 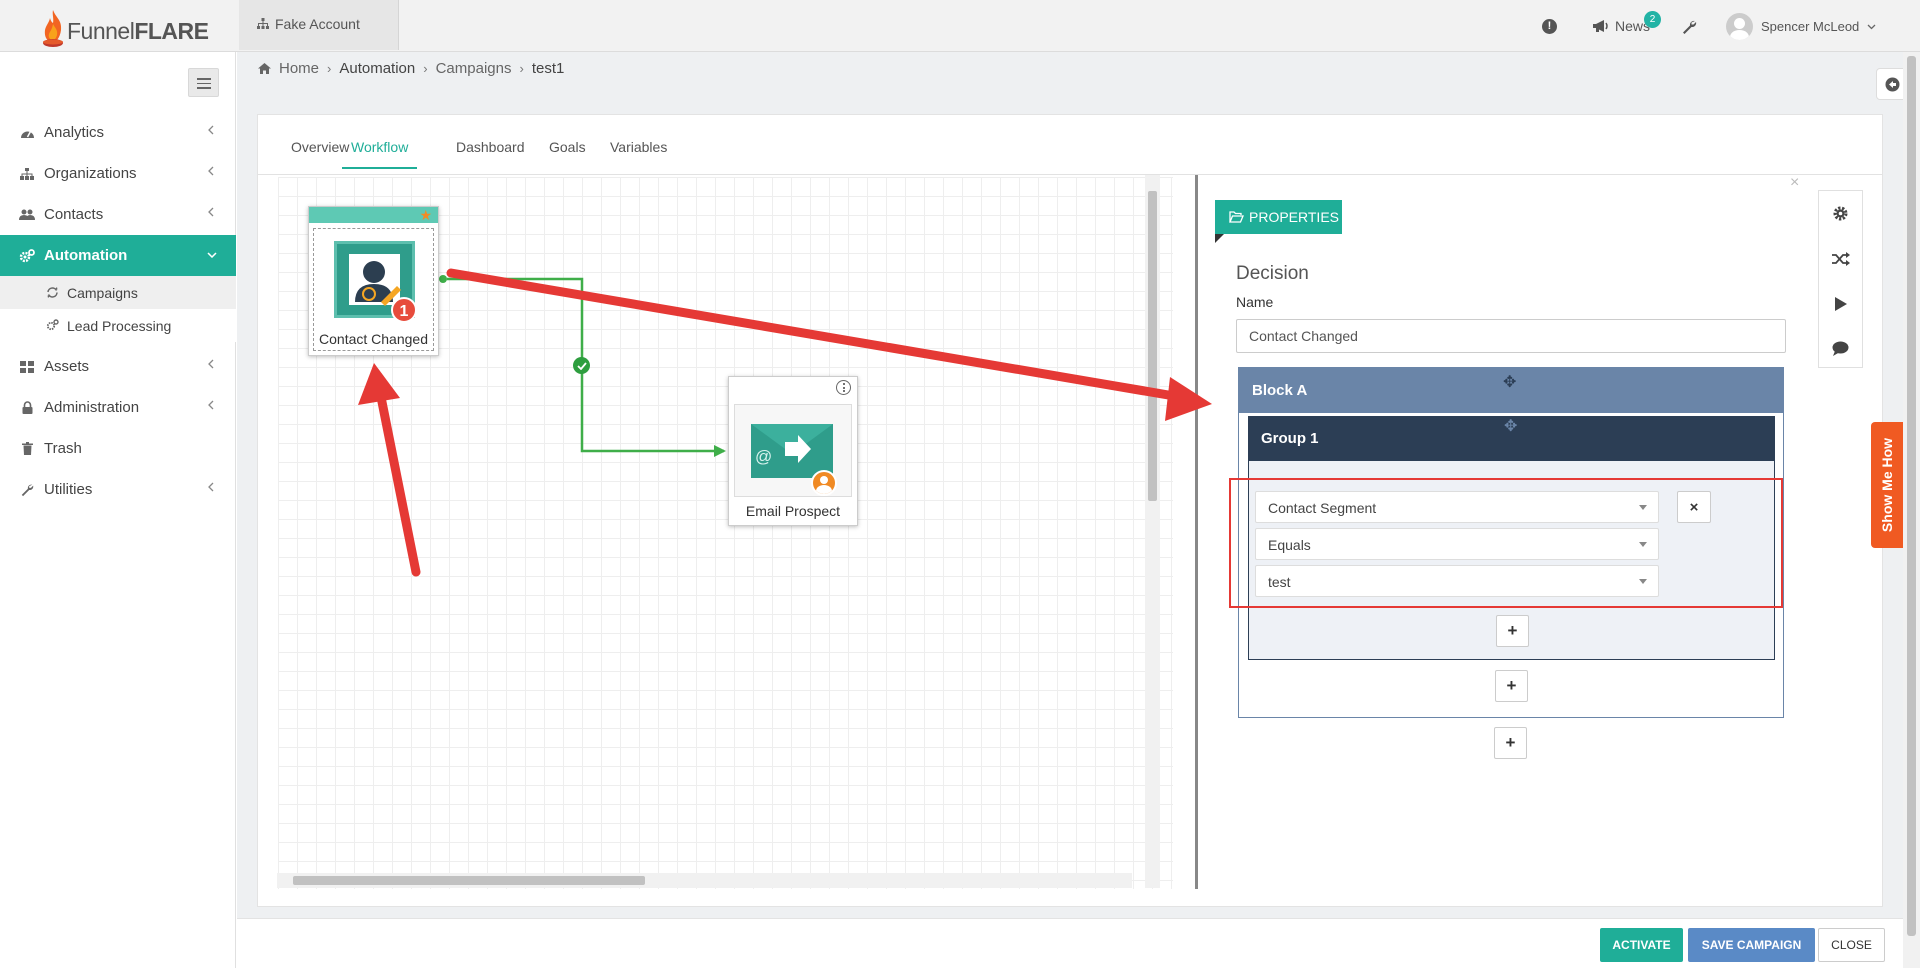 I want to click on name-field, so click(x=1511, y=336).